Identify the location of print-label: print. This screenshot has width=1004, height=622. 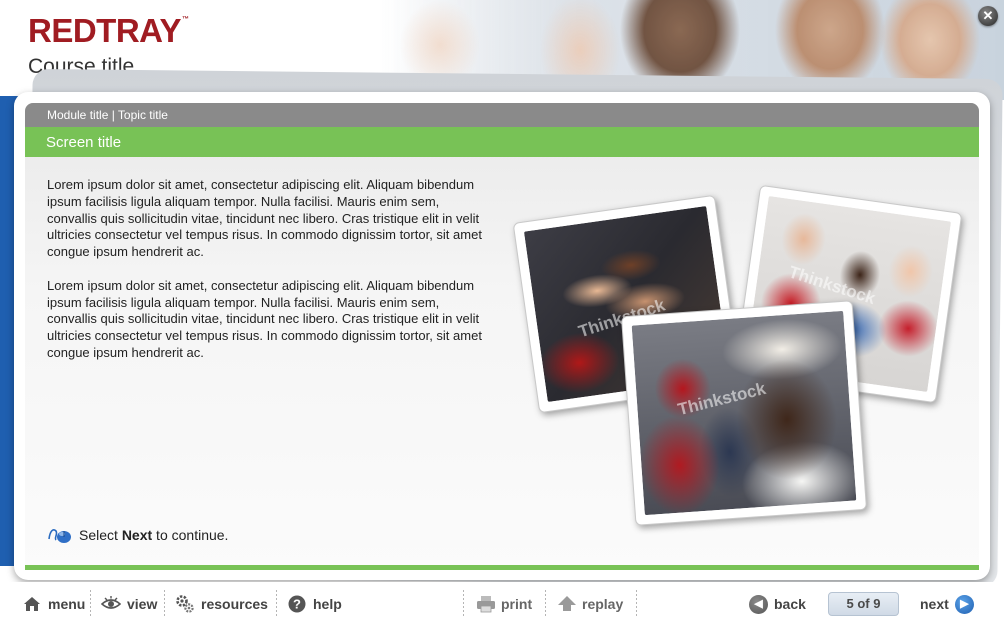
(517, 604).